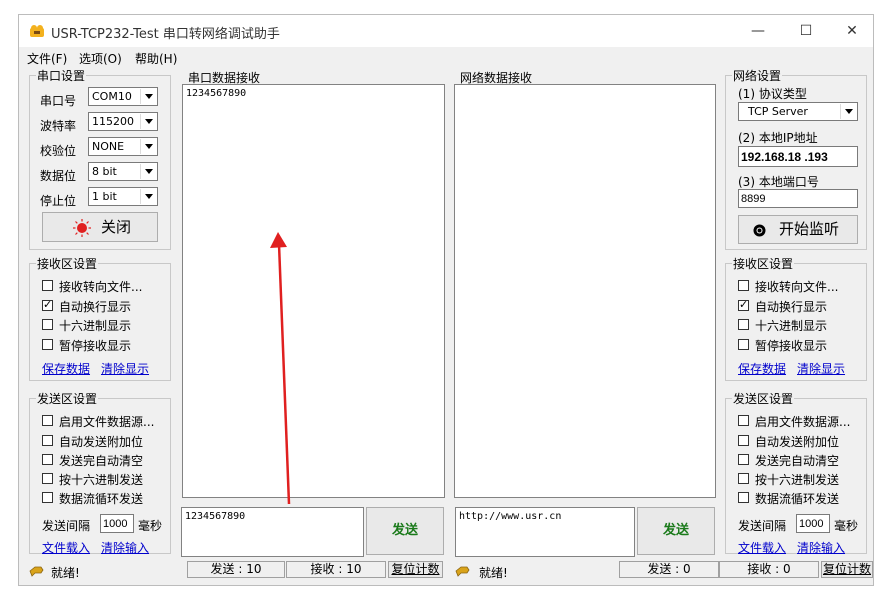 This screenshot has height=596, width=891. What do you see at coordinates (809, 229) in the screenshot?
I see `start-listen-label: 开始监听` at bounding box center [809, 229].